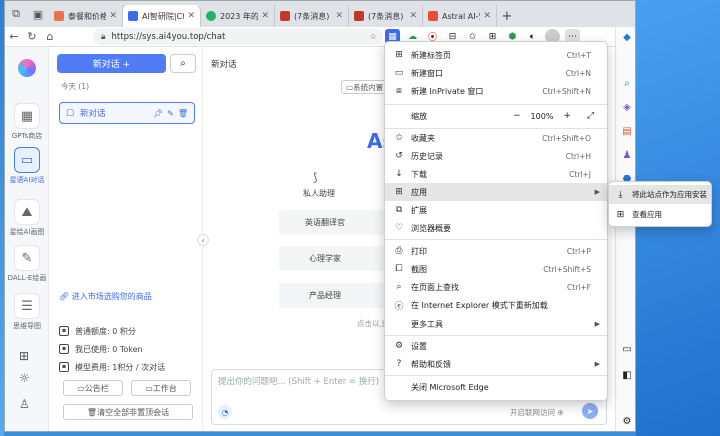  Describe the element at coordinates (27, 326) in the screenshot. I see `rail-label: 思维导图` at that location.